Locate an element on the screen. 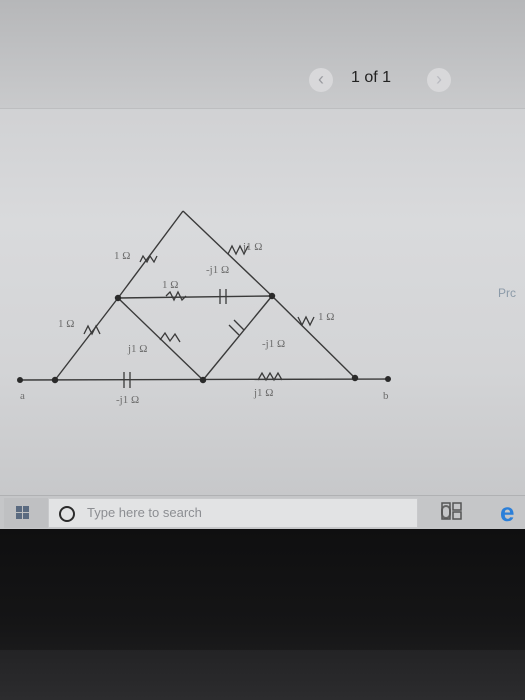 This screenshot has width=525, height=700. node-left is located at coordinates (118, 298).